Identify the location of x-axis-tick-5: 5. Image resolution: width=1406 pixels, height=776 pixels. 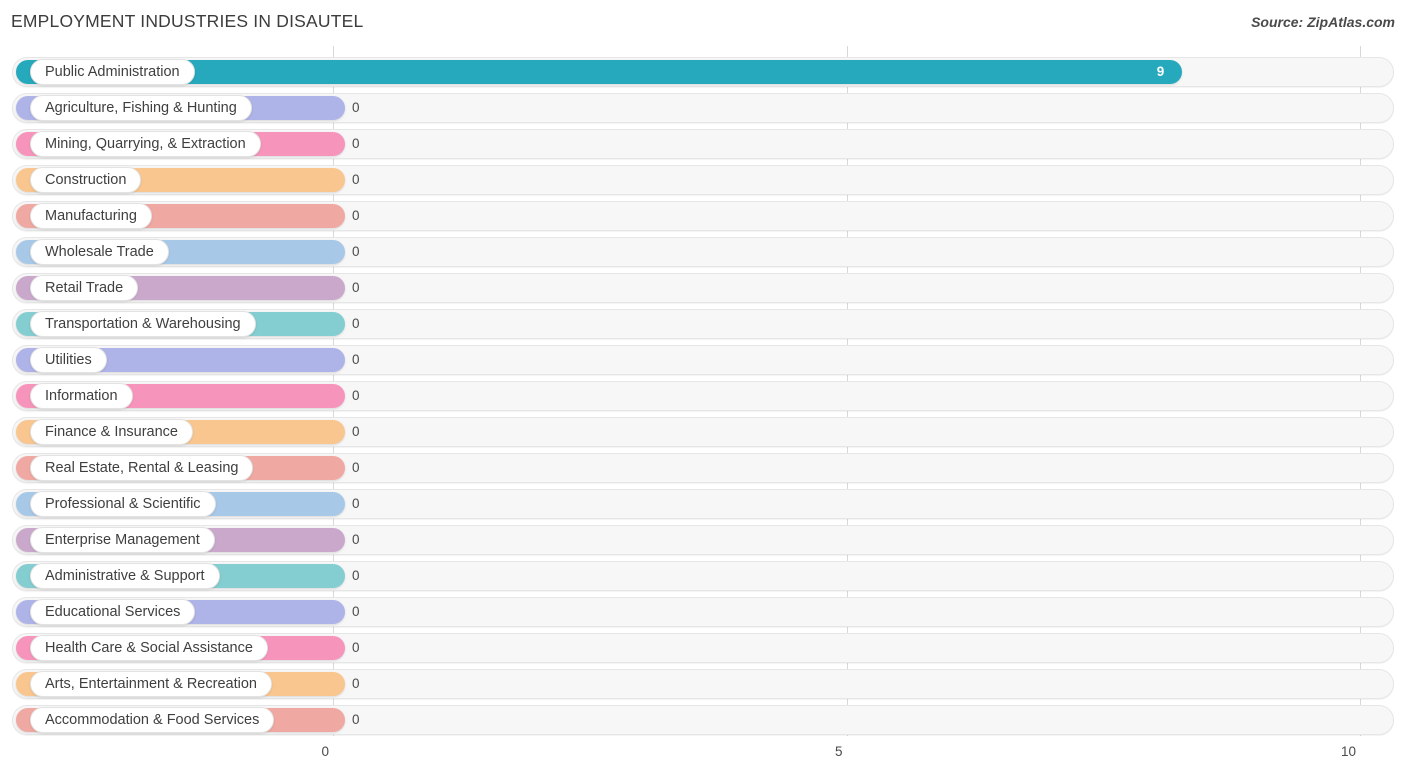
(838, 751).